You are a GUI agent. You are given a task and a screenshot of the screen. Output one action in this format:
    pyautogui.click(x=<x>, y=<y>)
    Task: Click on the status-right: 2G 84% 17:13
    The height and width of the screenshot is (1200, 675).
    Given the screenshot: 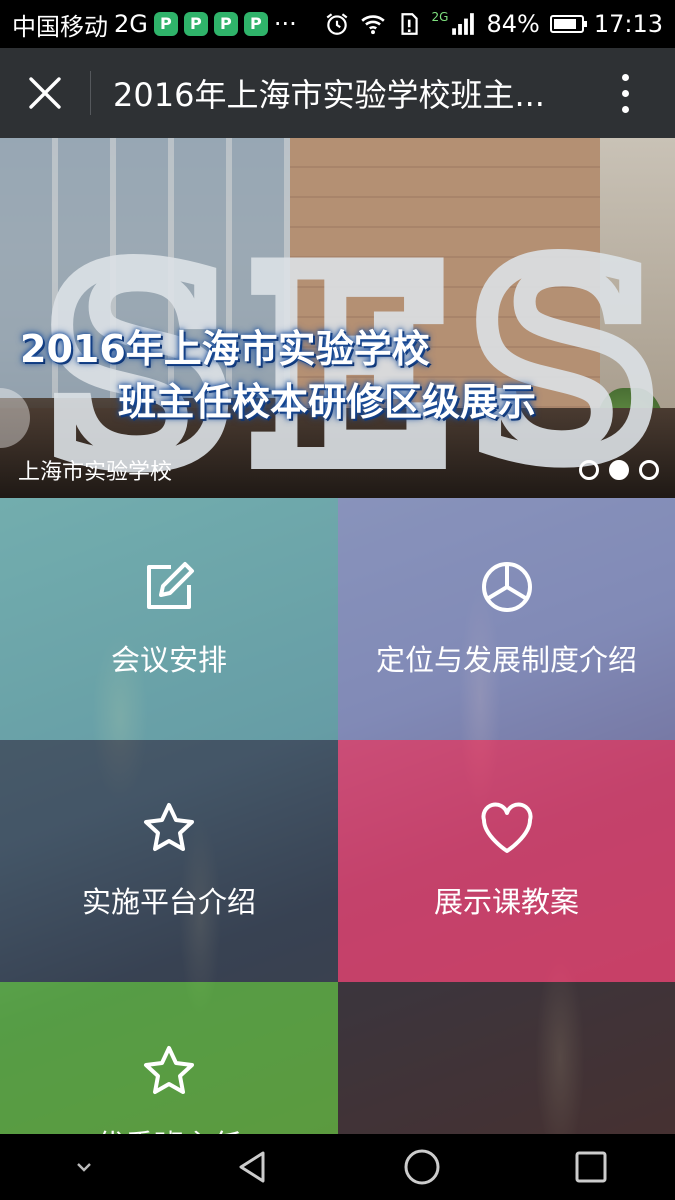 What is the action you would take?
    pyautogui.click(x=493, y=24)
    